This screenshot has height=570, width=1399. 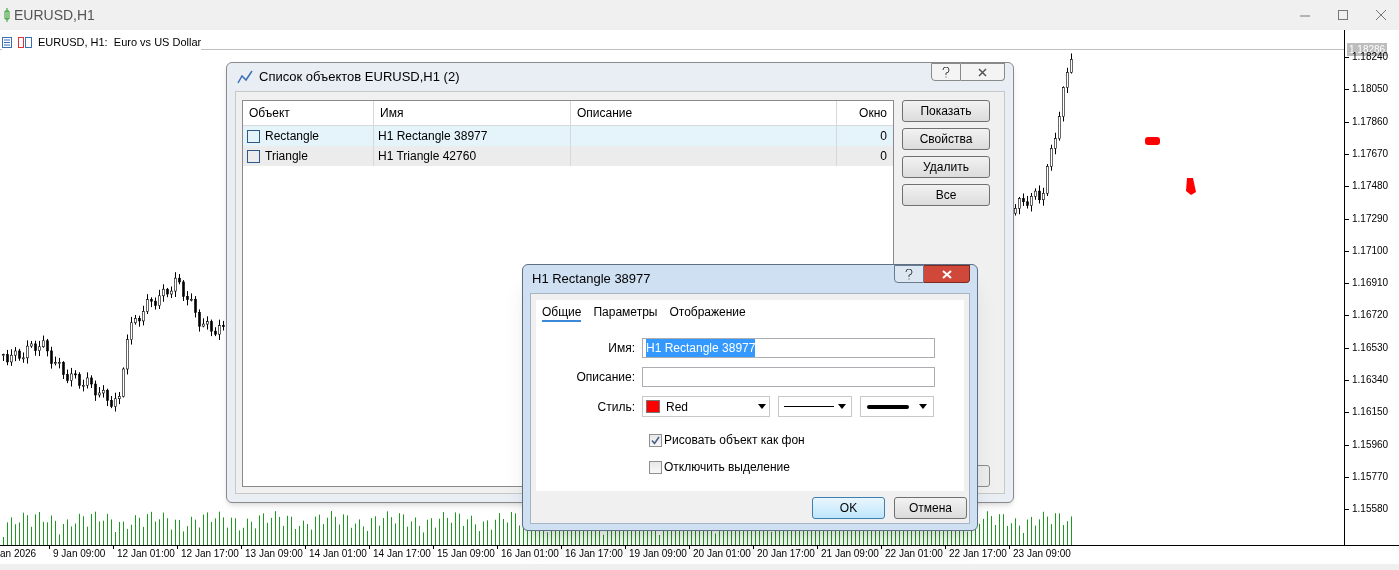 What do you see at coordinates (472, 113) in the screenshot?
I see `column-header: Имя` at bounding box center [472, 113].